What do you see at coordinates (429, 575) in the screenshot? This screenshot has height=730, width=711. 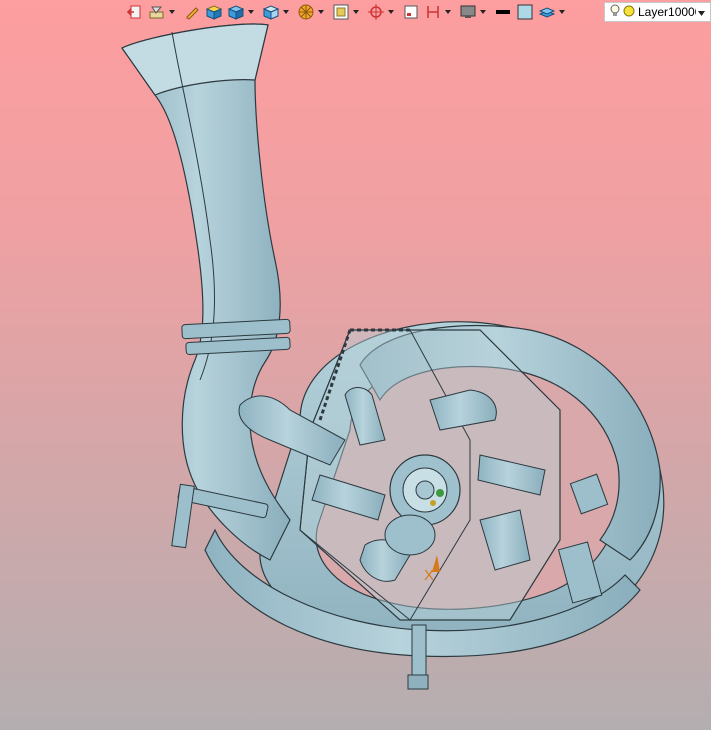 I see `axis-x-label: X` at bounding box center [429, 575].